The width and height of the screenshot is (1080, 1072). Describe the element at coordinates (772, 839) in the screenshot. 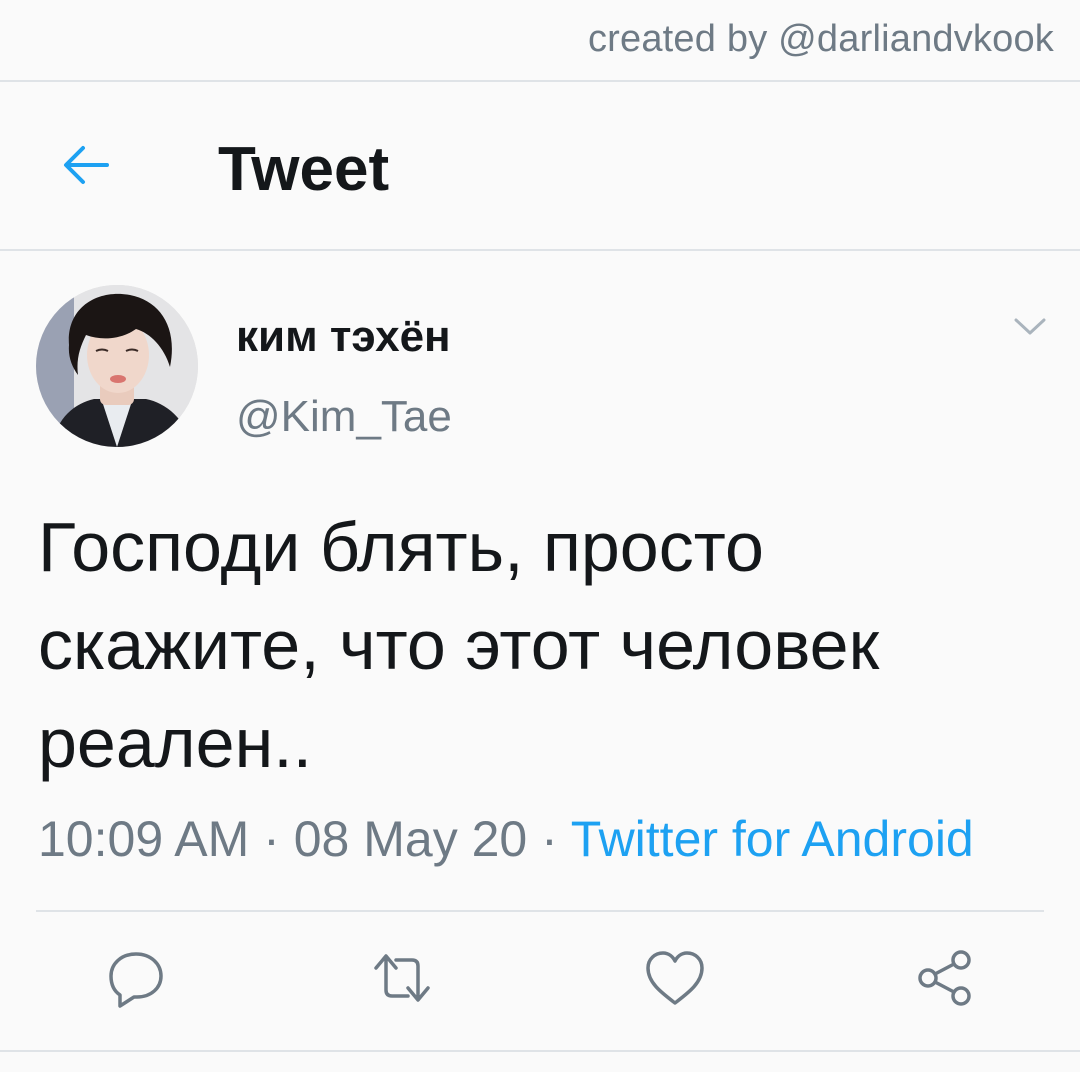

I see `tweet-source-link: Twitter for Android` at that location.